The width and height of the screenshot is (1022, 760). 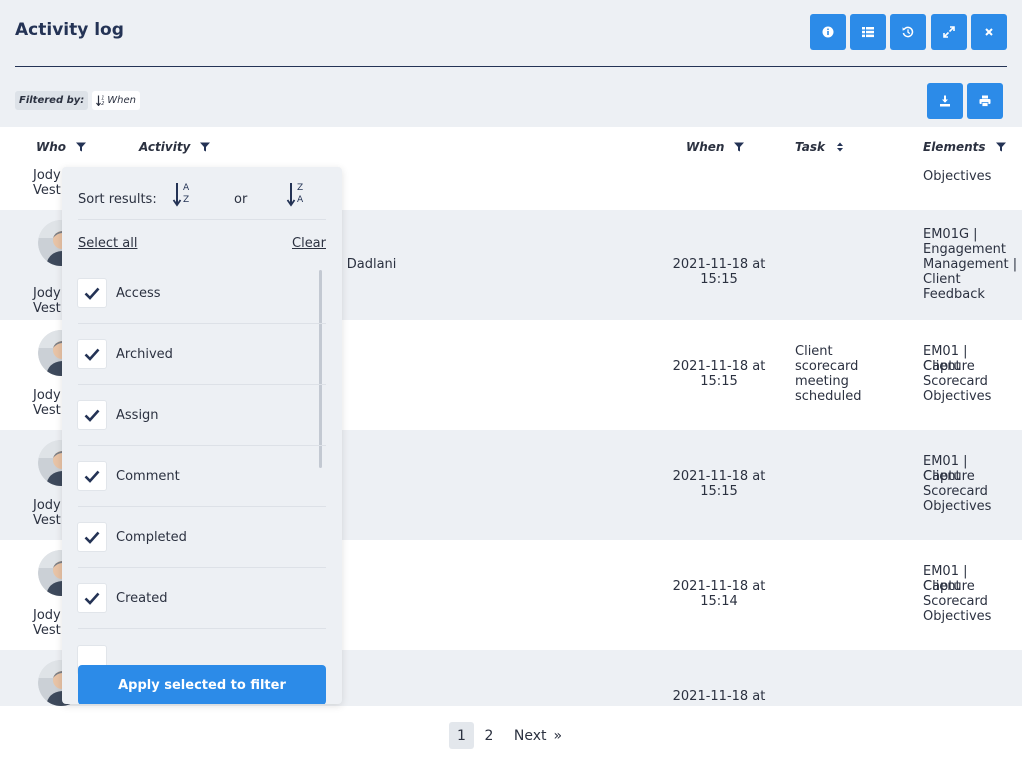 I want to click on close-icon, so click(x=989, y=32).